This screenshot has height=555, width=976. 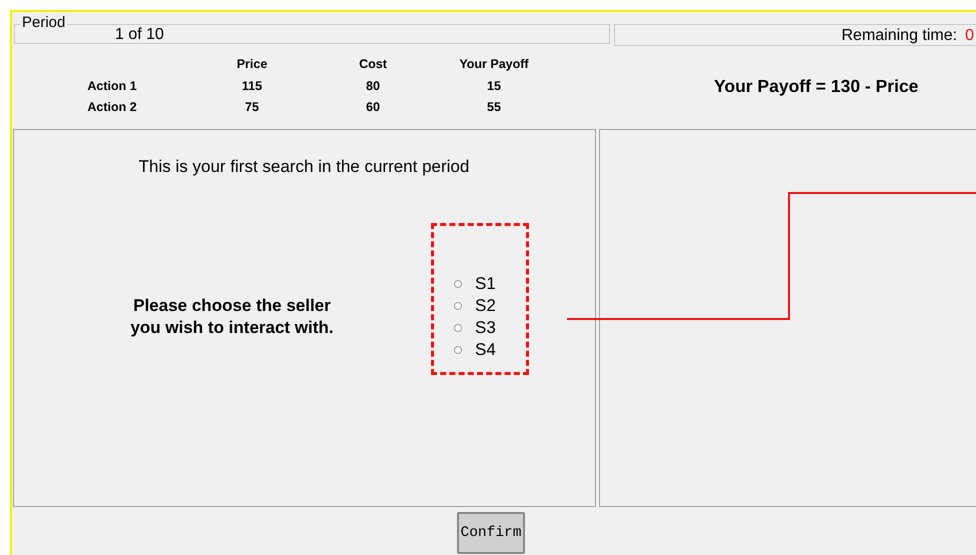 I want to click on remaining-time-label: Remaining time:, so click(x=899, y=36).